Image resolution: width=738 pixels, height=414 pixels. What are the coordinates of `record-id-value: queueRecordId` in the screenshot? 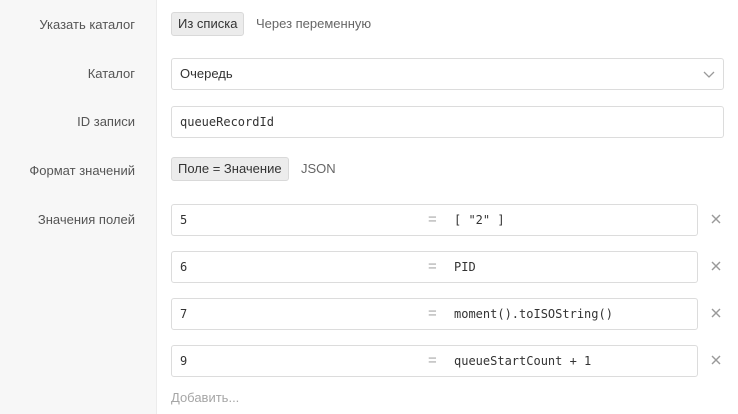 It's located at (227, 122).